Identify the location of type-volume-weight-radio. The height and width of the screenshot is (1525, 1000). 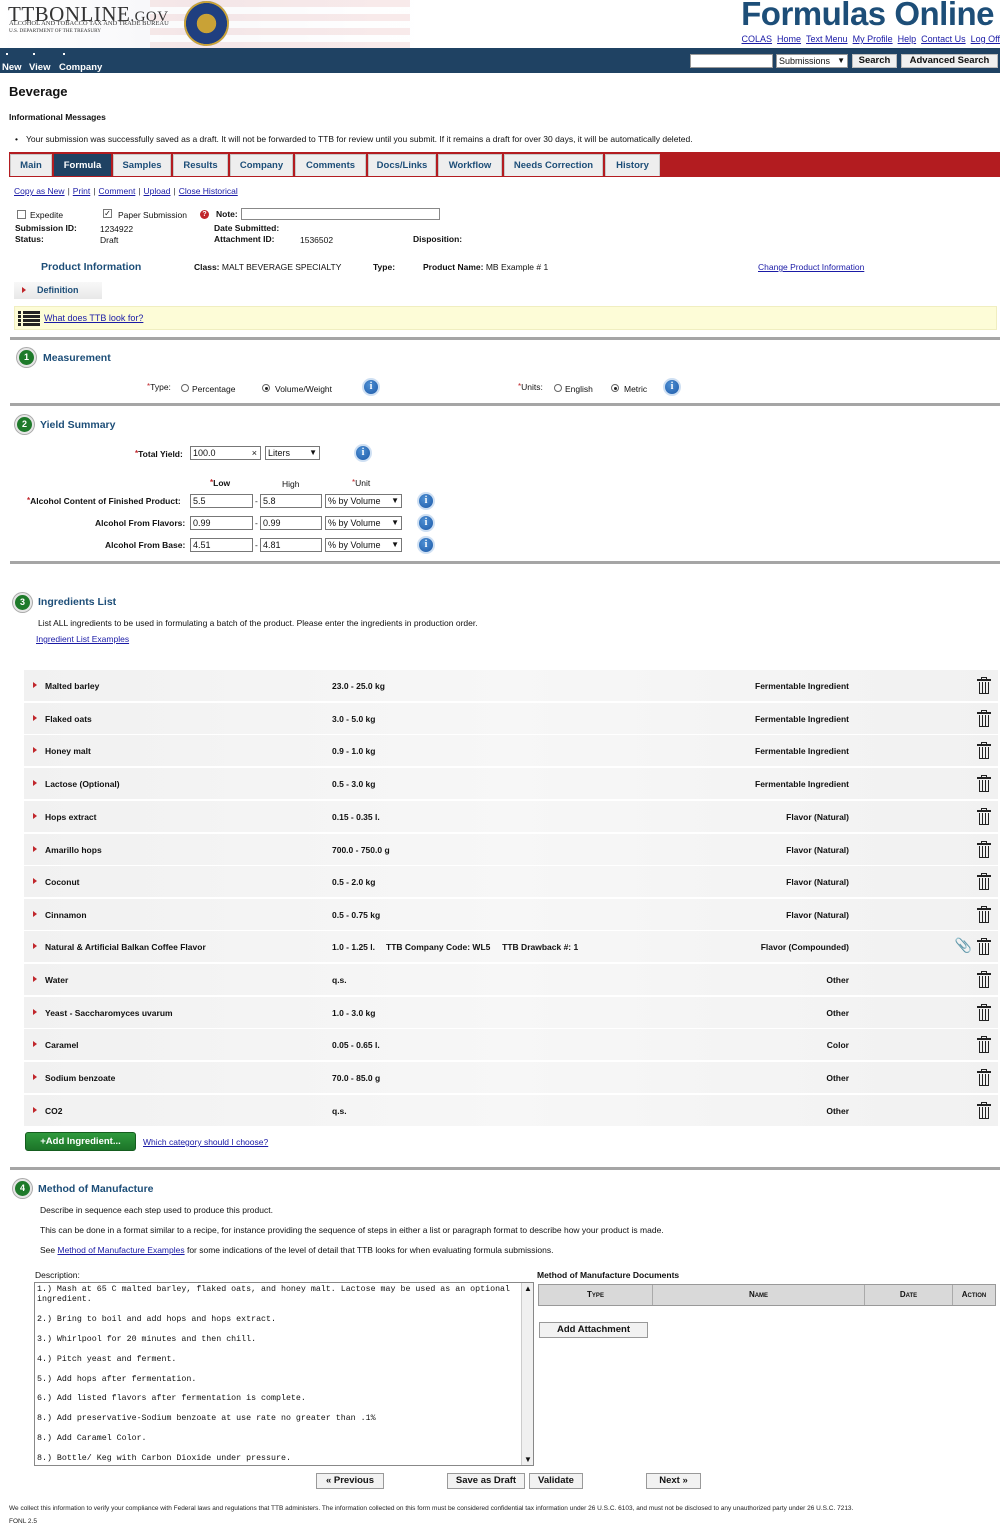
(266, 388).